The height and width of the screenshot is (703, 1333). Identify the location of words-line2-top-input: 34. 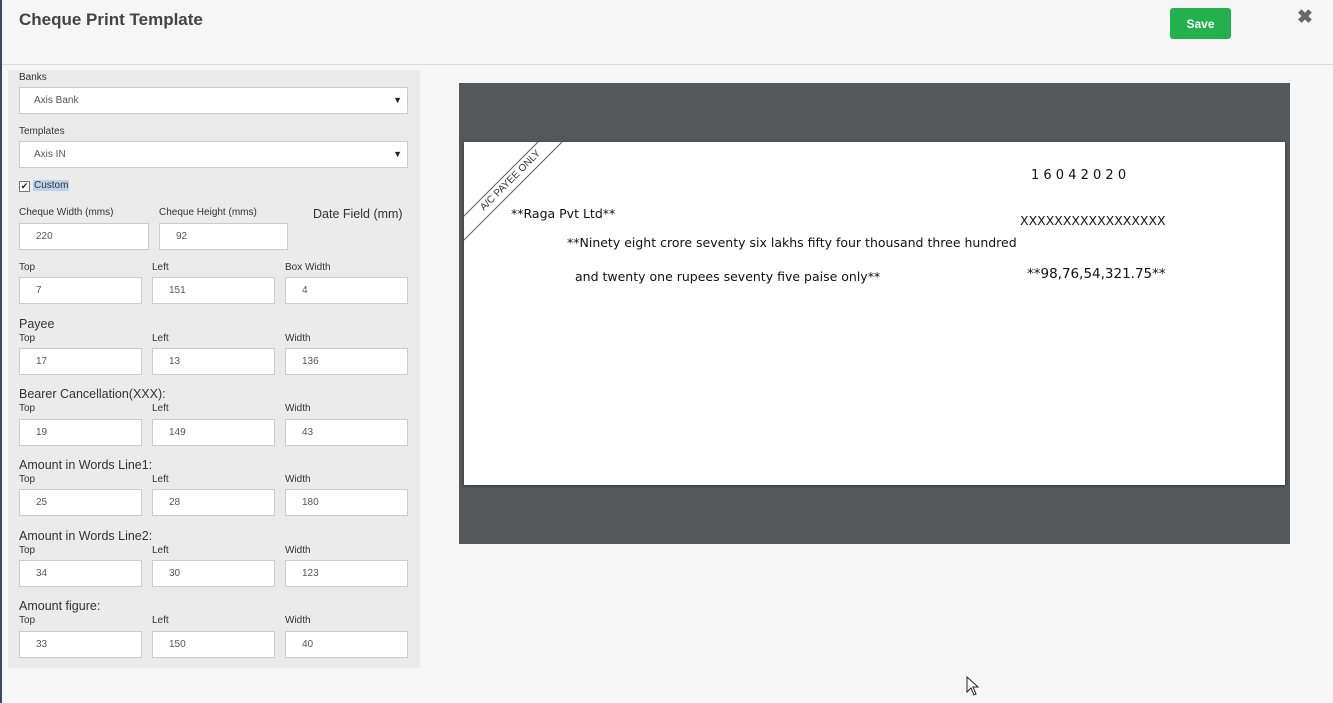
(80, 573).